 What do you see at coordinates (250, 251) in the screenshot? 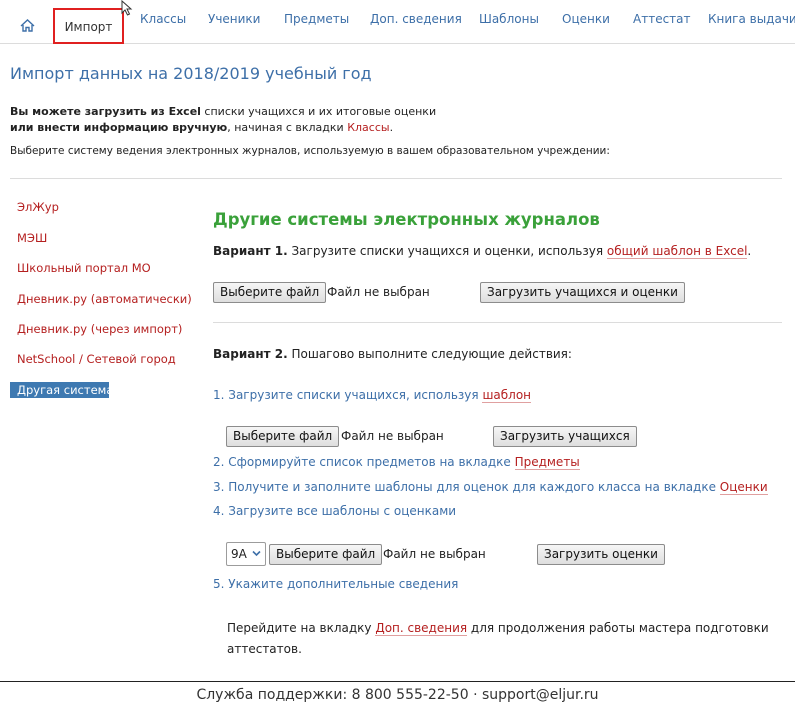
I see `variant-1-label: Вариант 1.` at bounding box center [250, 251].